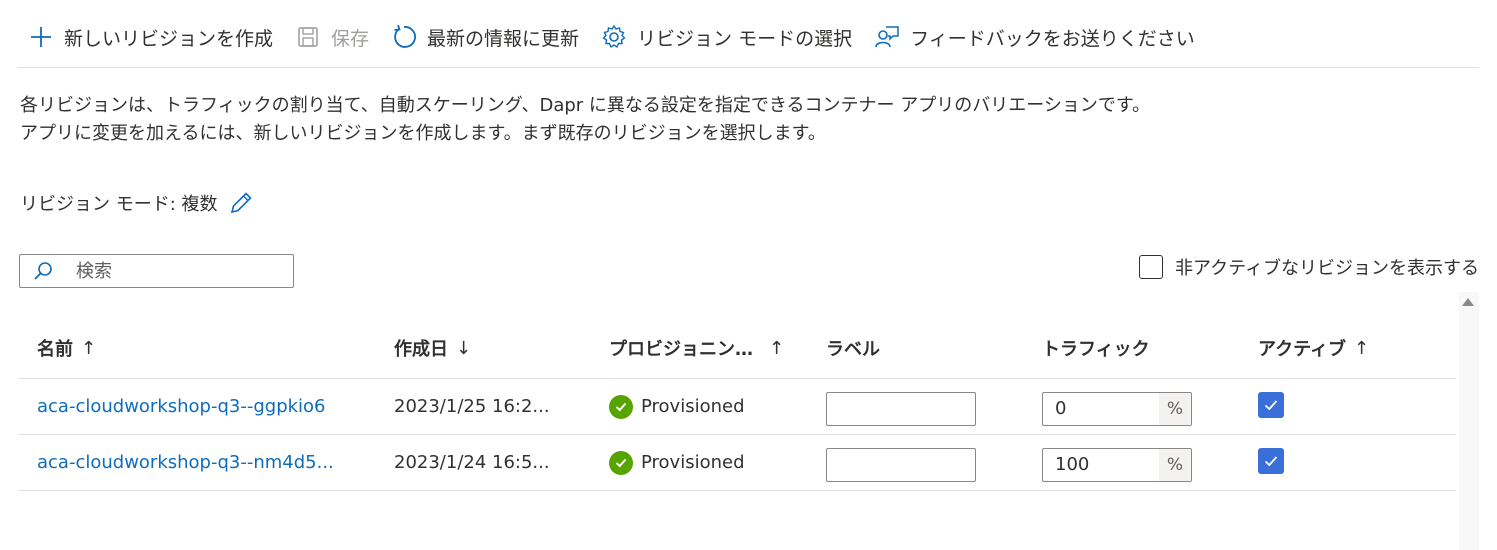  I want to click on table-header: 名前 ↑ 作成日 ↓ プロビジョニン… ↑ ラベル トラフィック アクティブ ↑, so click(737, 348).